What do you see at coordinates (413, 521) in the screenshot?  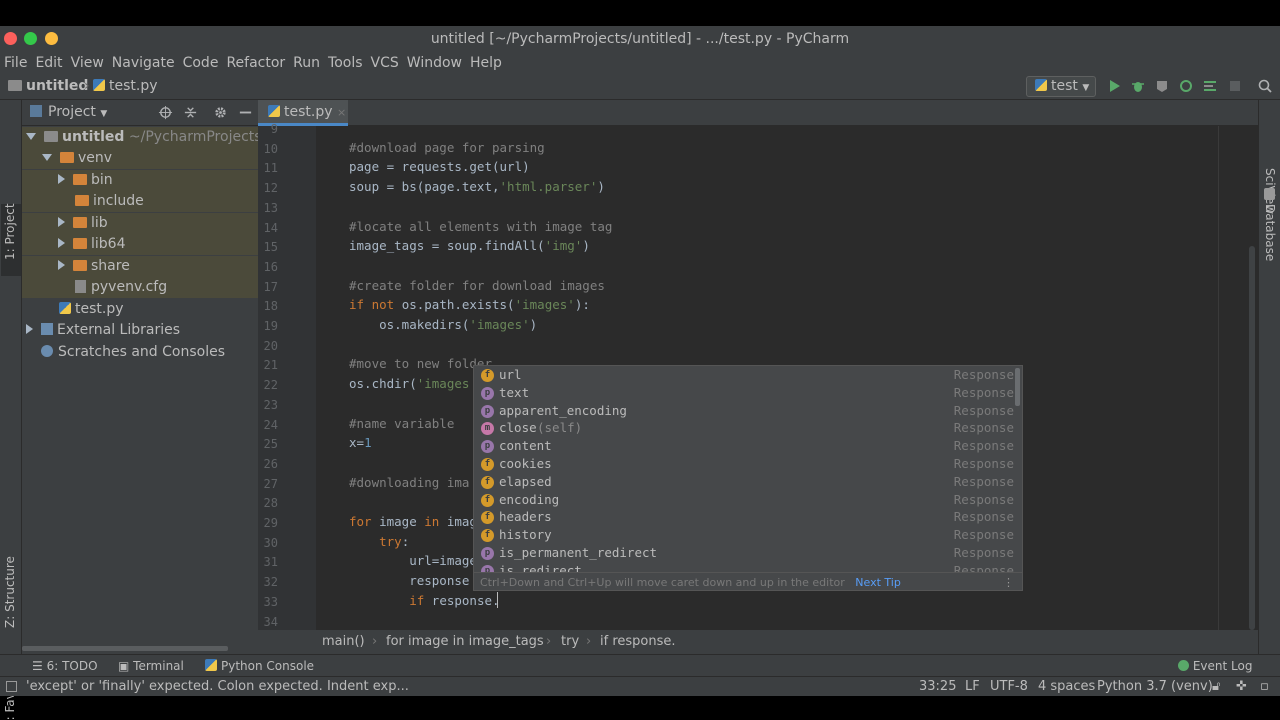 I see `code-line: for image in imag` at bounding box center [413, 521].